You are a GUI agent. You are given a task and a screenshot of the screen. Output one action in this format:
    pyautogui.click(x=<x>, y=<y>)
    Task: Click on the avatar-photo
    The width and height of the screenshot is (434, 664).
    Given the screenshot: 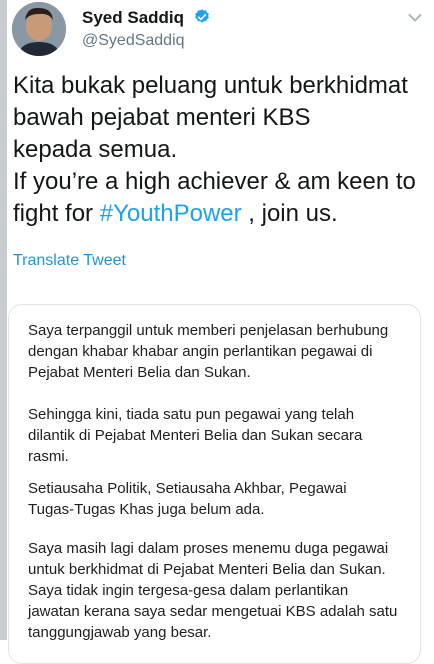 What is the action you would take?
    pyautogui.click(x=39, y=29)
    